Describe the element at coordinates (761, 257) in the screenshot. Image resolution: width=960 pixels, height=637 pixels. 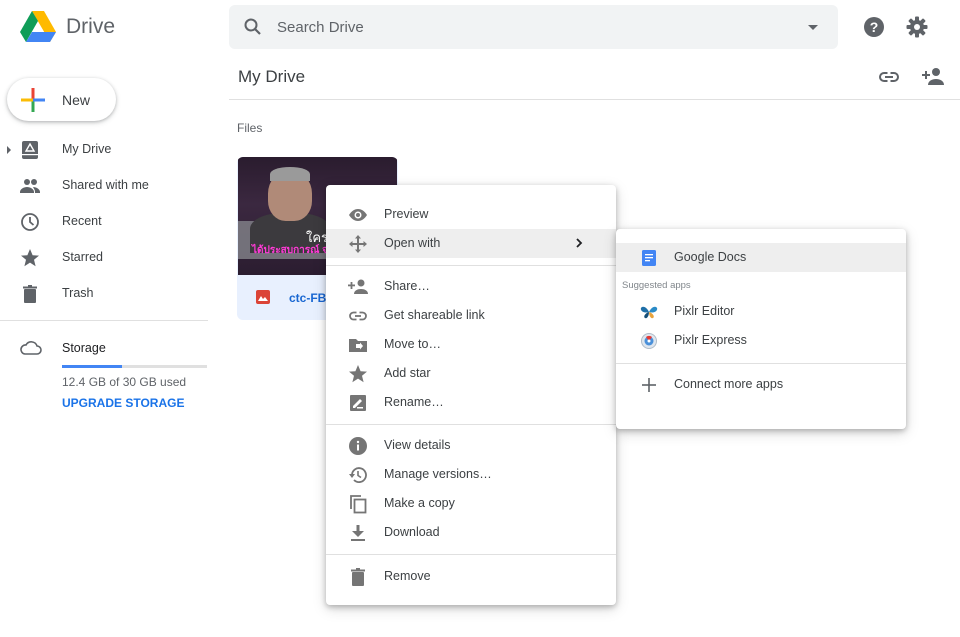
I see `submenu-item-google-docs: Google Docs` at that location.